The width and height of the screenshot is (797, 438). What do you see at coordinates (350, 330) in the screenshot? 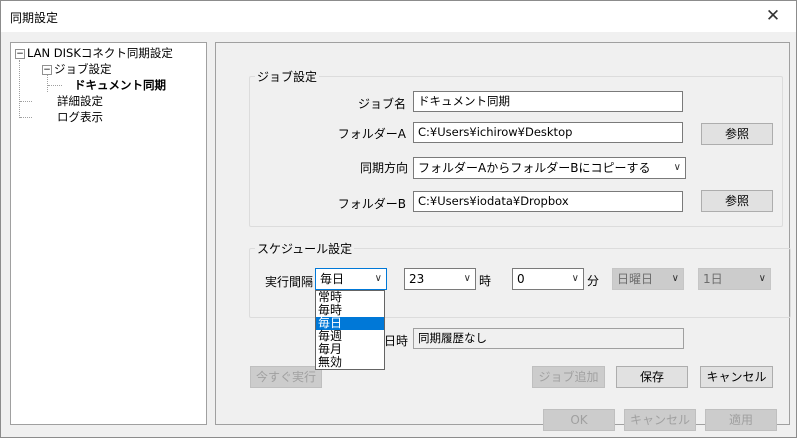
I see `interval-dropdown-list: 常時 毎時 毎日 毎週 毎月 無効` at bounding box center [350, 330].